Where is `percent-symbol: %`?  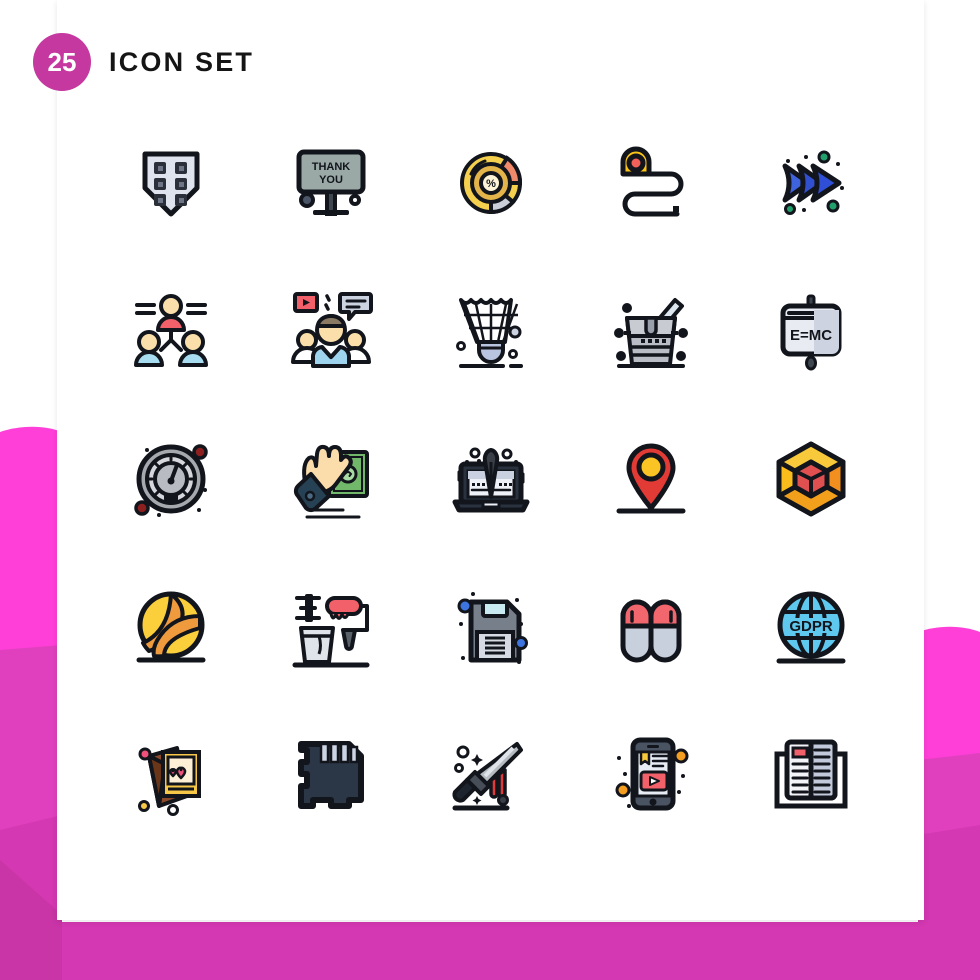
percent-symbol: % is located at coordinates (491, 184).